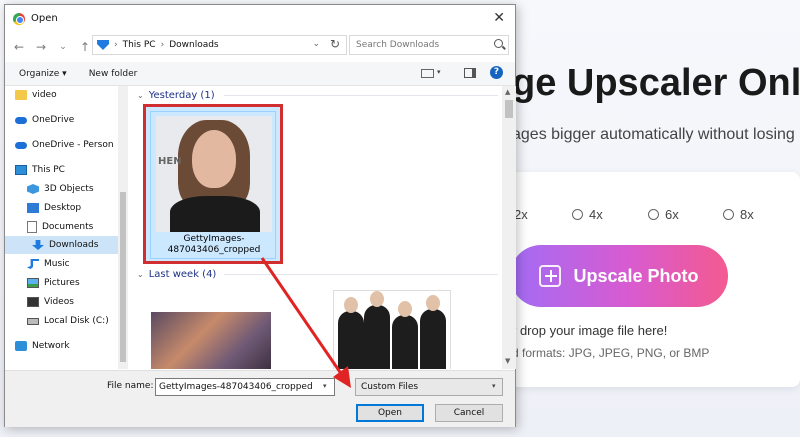 The height and width of the screenshot is (437, 800). What do you see at coordinates (398, 45) in the screenshot?
I see `search-placeholder: Search Downloads` at bounding box center [398, 45].